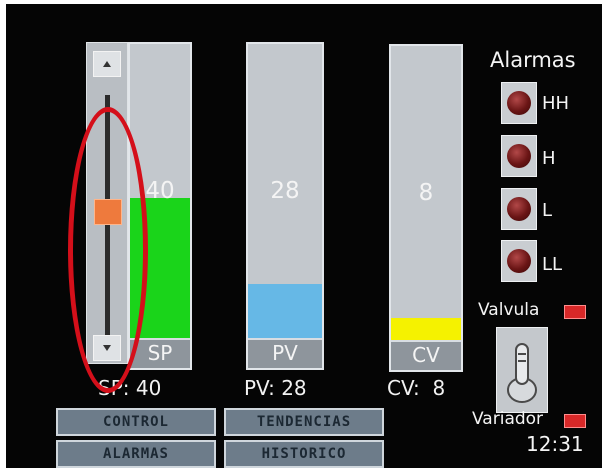 Image resolution: width=606 pixels, height=472 pixels. Describe the element at coordinates (426, 208) in the screenshot. I see `cv-bar: 8 CV` at that location.